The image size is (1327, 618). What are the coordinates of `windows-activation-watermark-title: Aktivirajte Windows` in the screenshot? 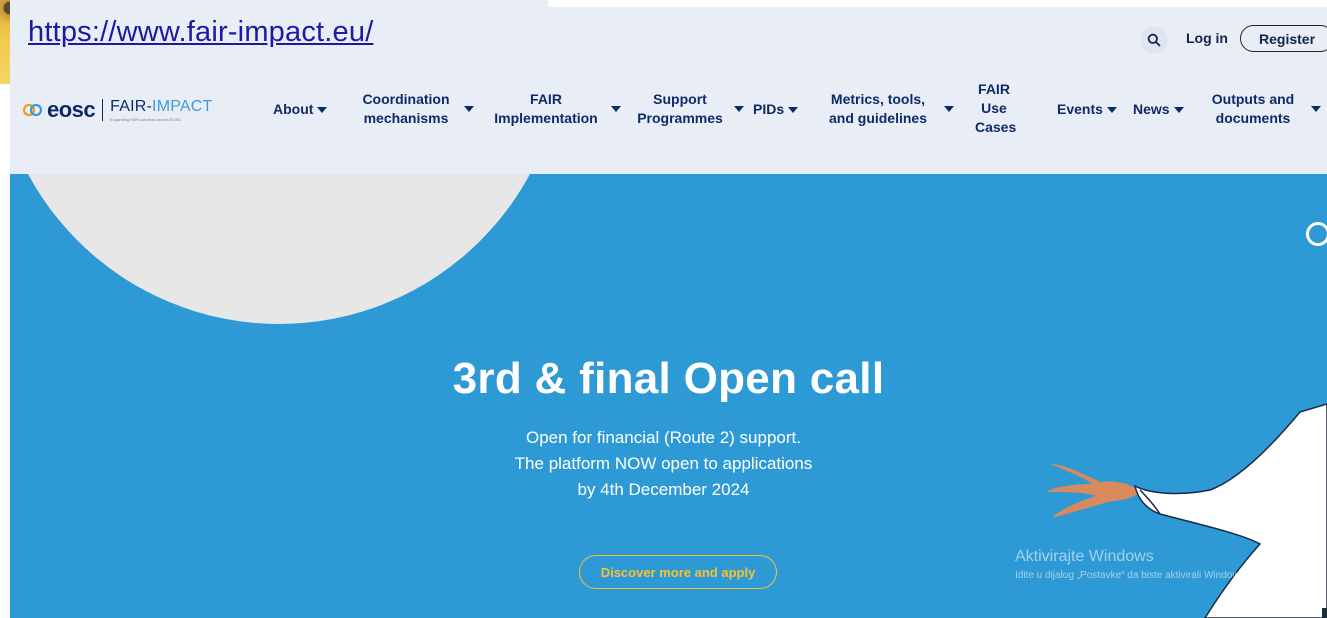 It's located at (1084, 556).